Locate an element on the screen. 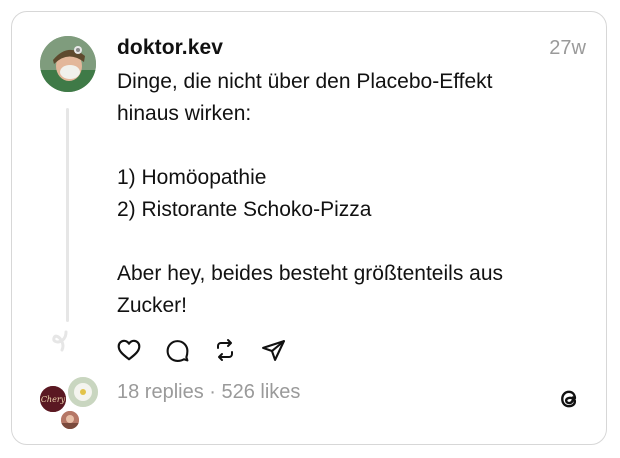 The height and width of the screenshot is (458, 620). repost-button is located at coordinates (225, 350).